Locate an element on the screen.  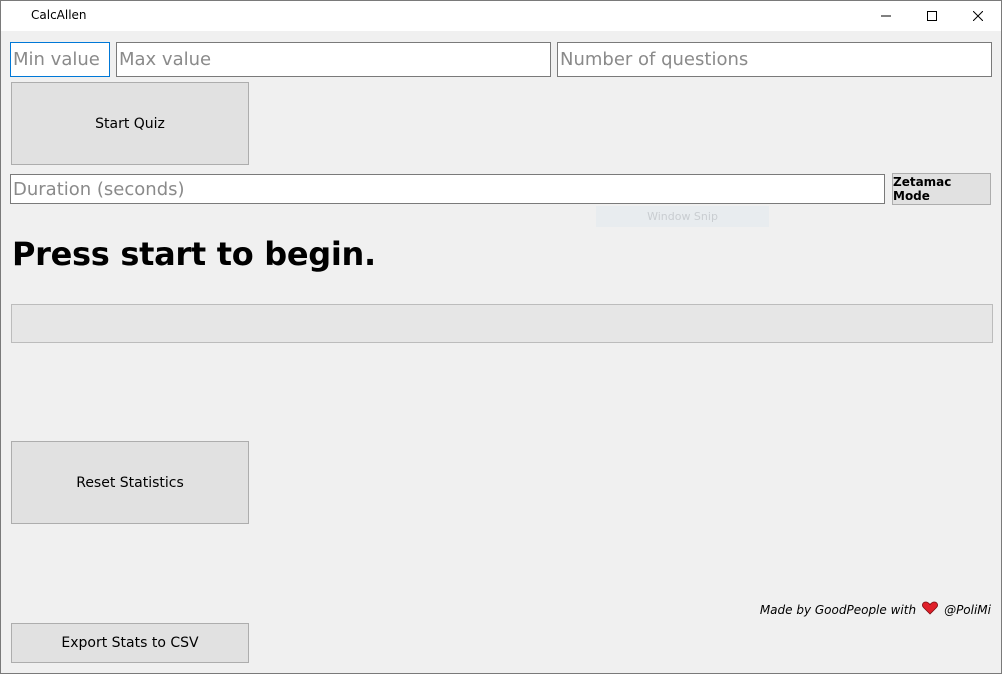
maximize-button is located at coordinates (932, 16).